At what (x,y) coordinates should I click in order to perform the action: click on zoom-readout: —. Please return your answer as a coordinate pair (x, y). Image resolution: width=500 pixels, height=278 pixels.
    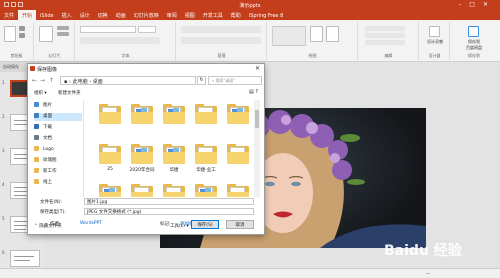
    Looking at the image, I should click on (428, 273).